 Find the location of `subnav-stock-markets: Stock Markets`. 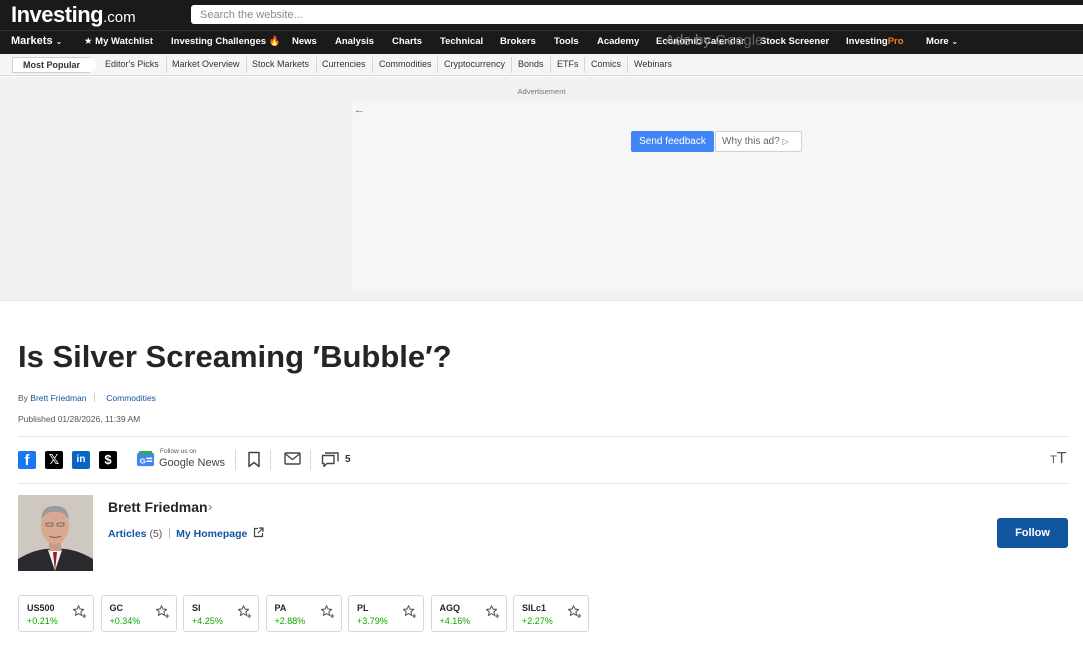

subnav-stock-markets: Stock Markets is located at coordinates (280, 64).